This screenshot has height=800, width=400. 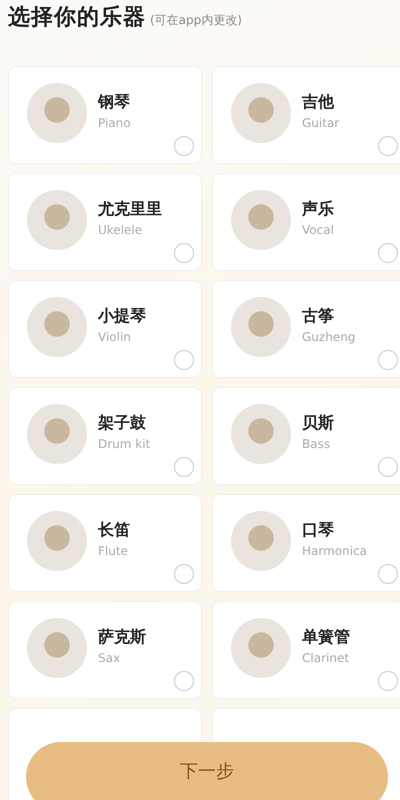 What do you see at coordinates (306, 329) in the screenshot?
I see `instrument-card: 古筝 Guzheng` at bounding box center [306, 329].